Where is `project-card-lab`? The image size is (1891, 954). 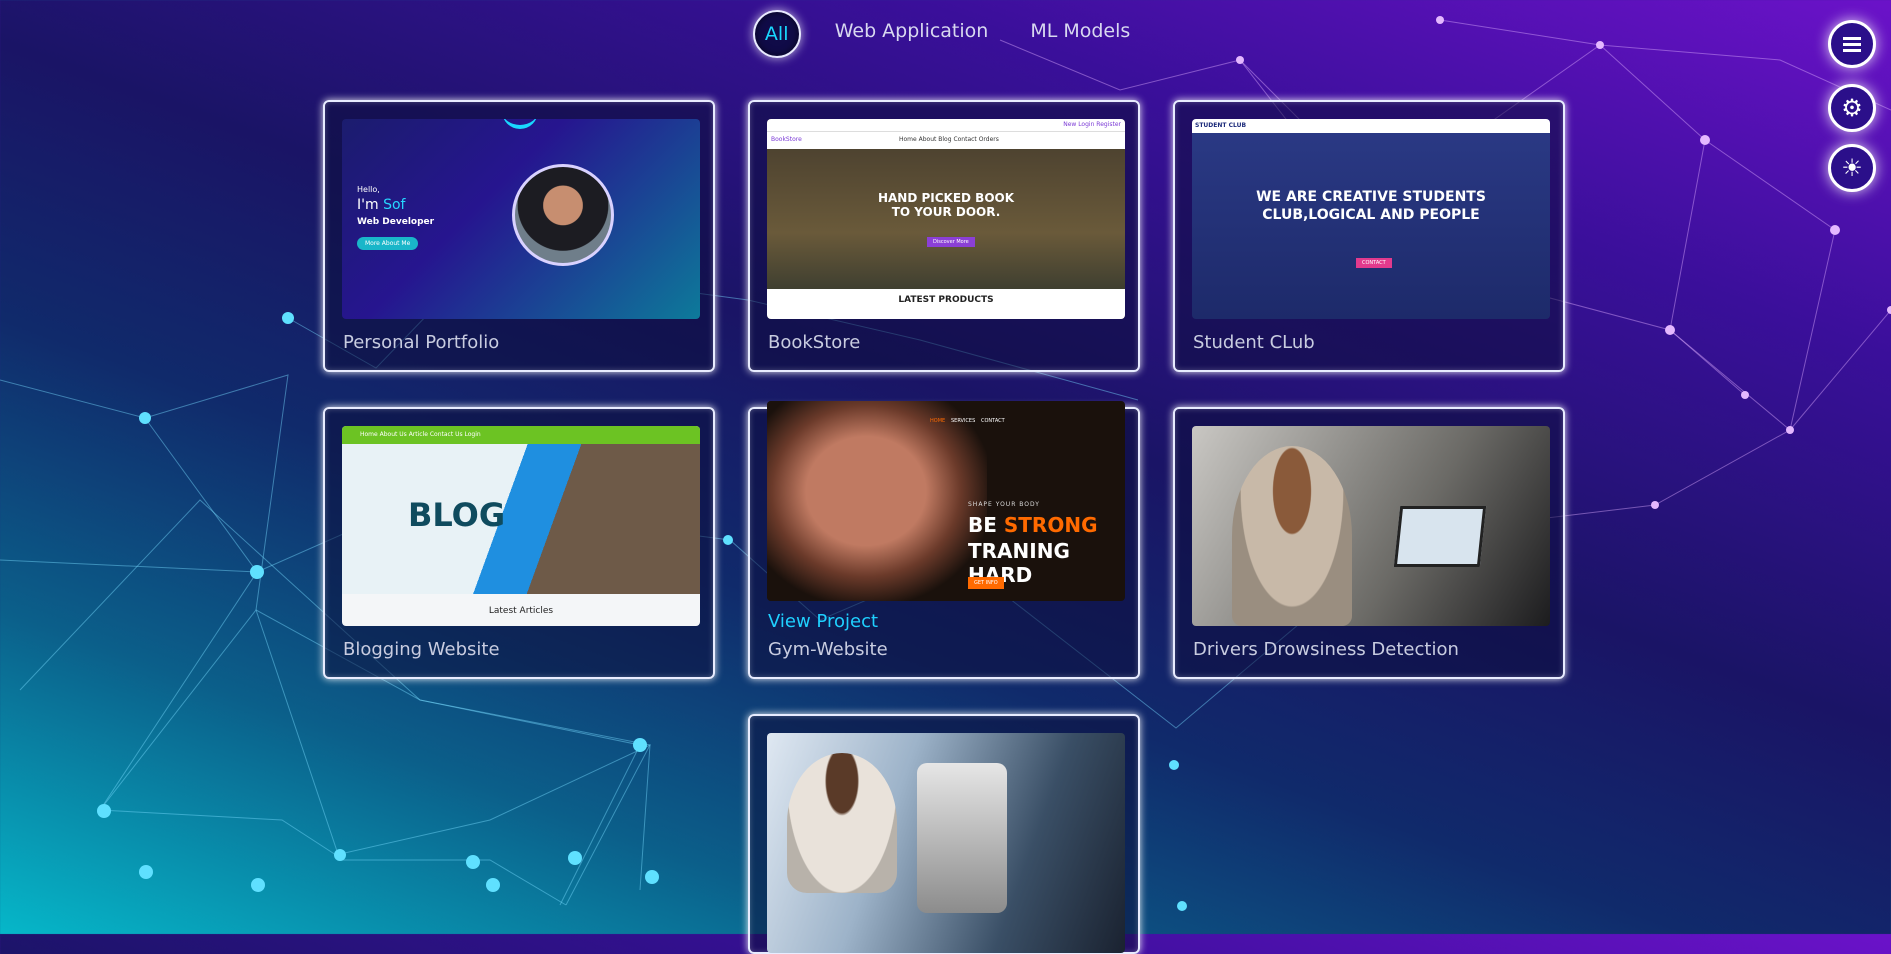 project-card-lab is located at coordinates (944, 834).